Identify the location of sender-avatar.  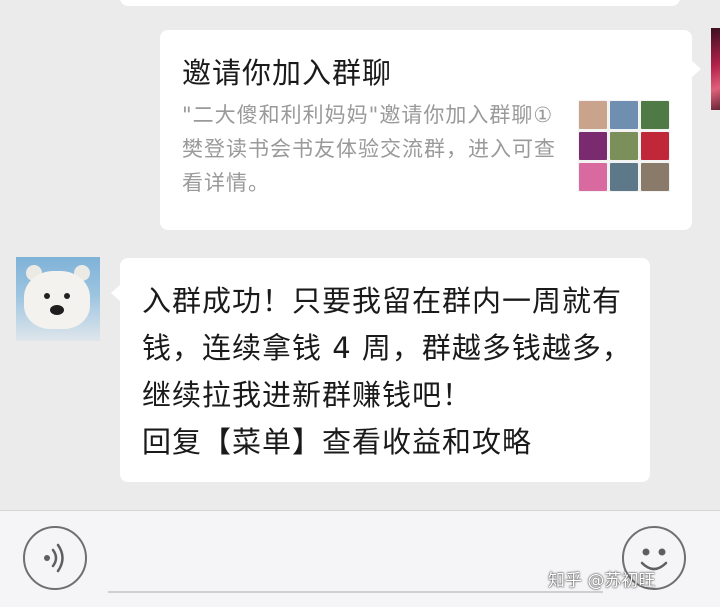
(58, 299).